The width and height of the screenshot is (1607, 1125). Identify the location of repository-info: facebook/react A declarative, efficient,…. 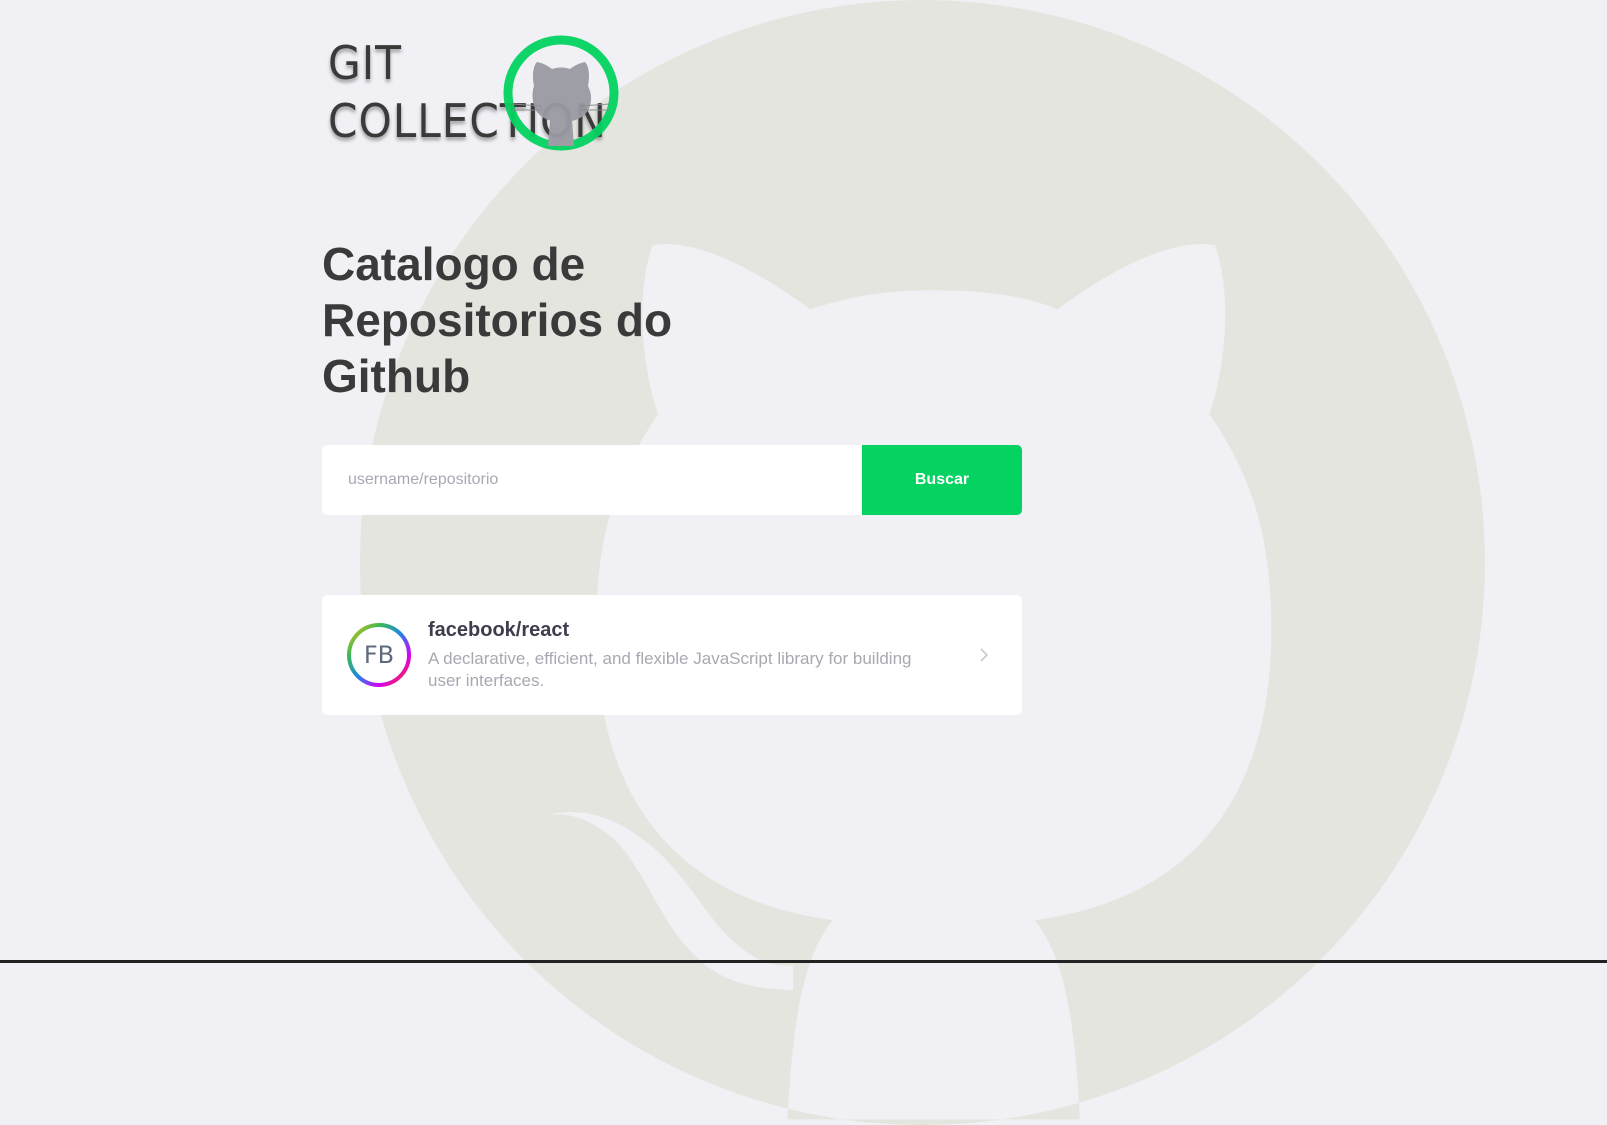
(691, 655).